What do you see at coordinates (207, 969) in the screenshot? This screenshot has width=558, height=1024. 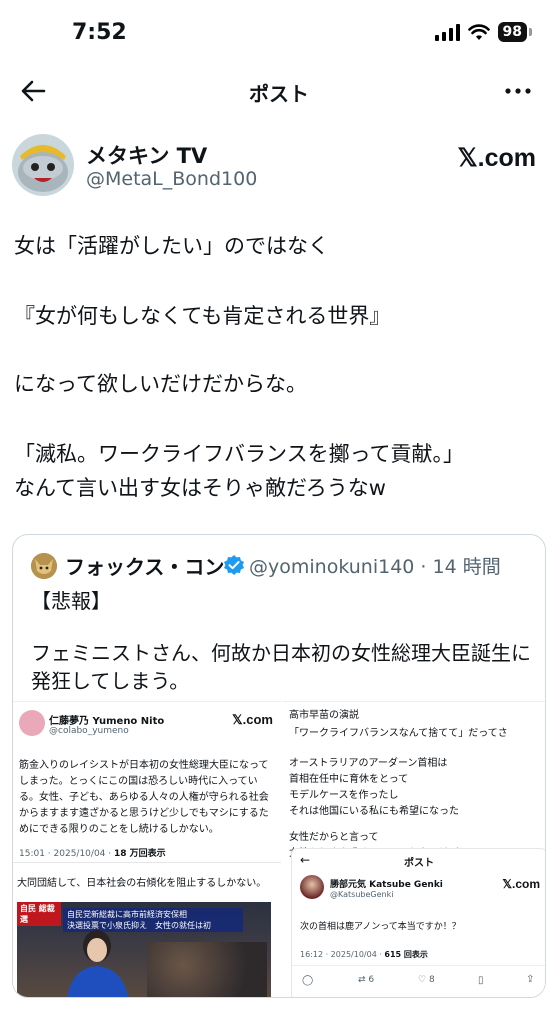 I see `crowd-background` at bounding box center [207, 969].